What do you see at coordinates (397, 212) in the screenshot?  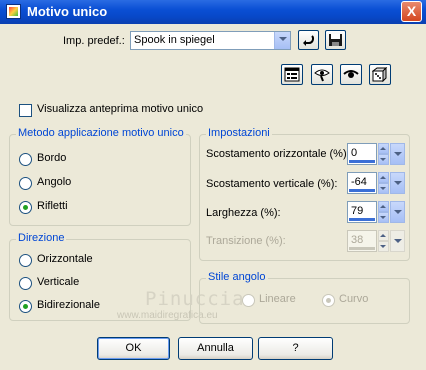 I see `width-dropdown` at bounding box center [397, 212].